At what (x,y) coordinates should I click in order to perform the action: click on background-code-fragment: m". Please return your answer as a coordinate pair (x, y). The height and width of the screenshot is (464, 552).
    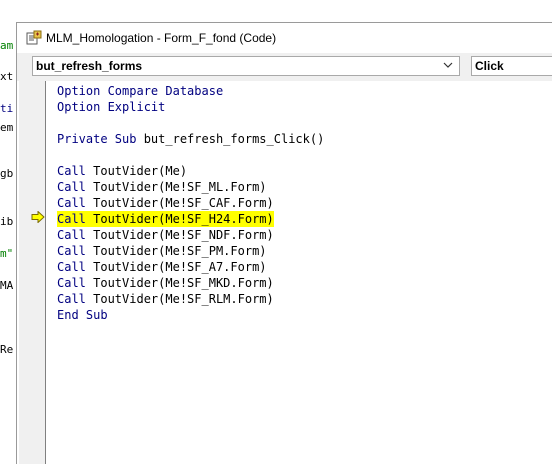
    Looking at the image, I should click on (7, 253).